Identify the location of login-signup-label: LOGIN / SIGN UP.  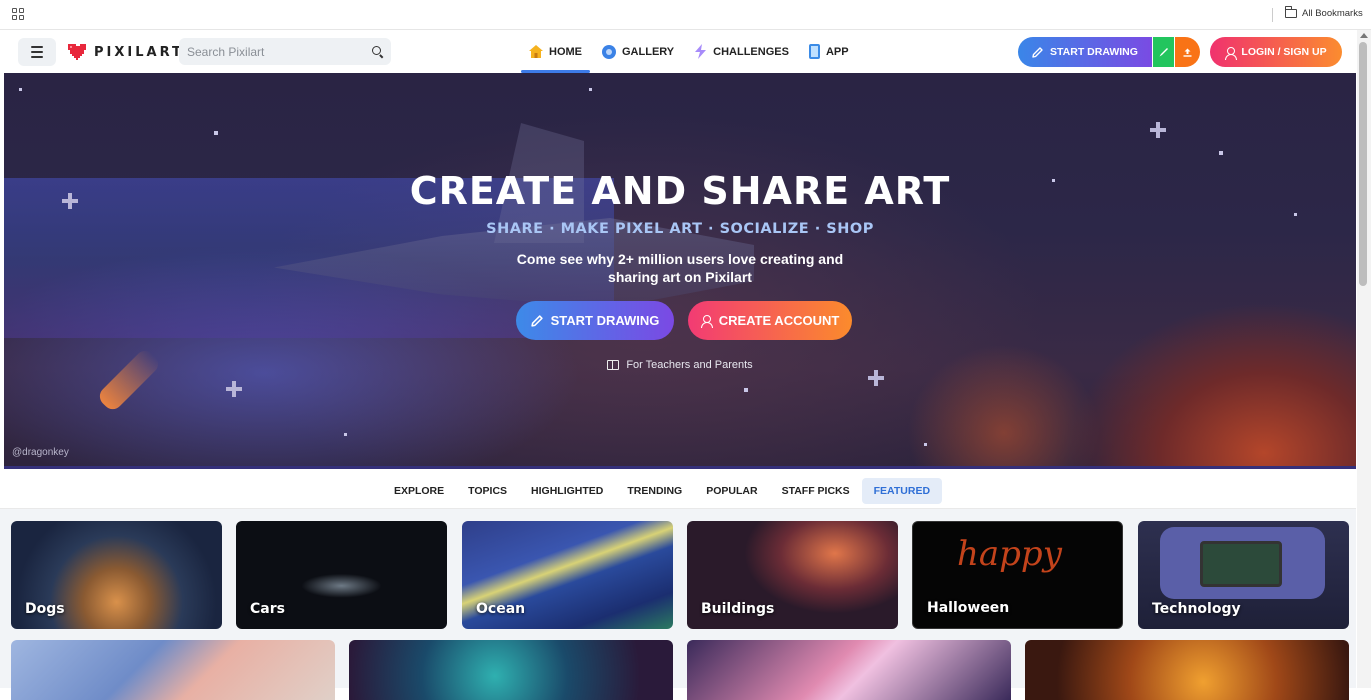
(1284, 52).